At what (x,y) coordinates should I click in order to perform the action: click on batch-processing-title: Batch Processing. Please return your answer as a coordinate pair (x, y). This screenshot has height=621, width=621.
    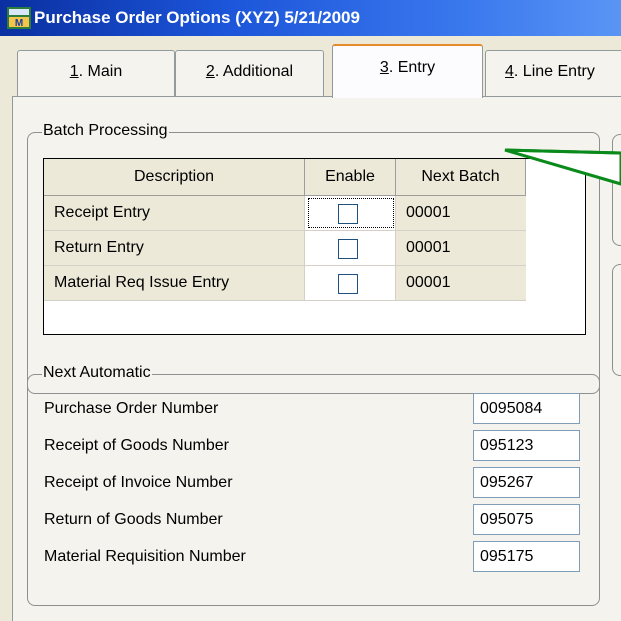
    Looking at the image, I should click on (105, 131).